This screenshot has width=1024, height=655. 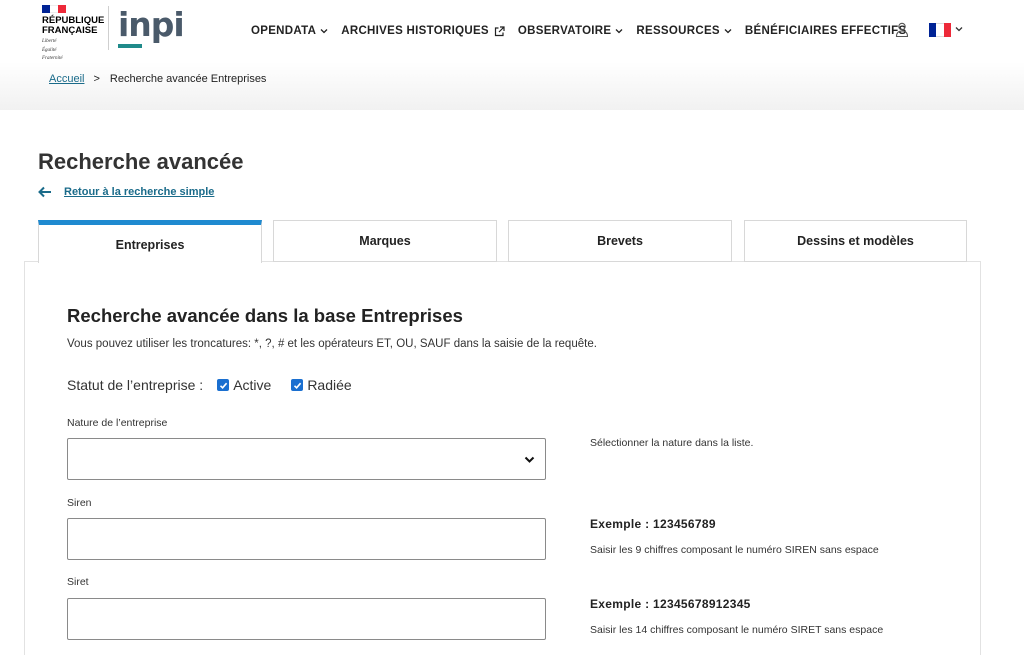 What do you see at coordinates (252, 385) in the screenshot?
I see `checkbox-label: Active` at bounding box center [252, 385].